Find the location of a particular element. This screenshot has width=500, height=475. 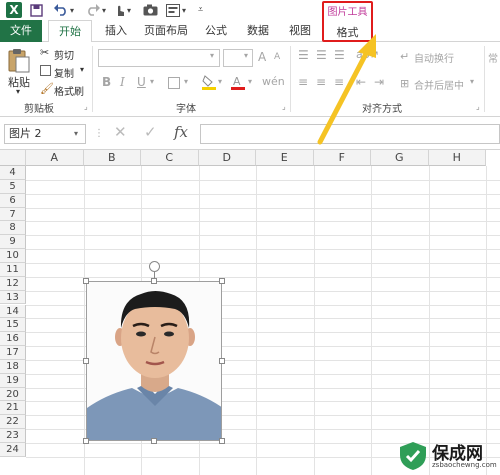

paste-icon is located at coordinates (19, 61).